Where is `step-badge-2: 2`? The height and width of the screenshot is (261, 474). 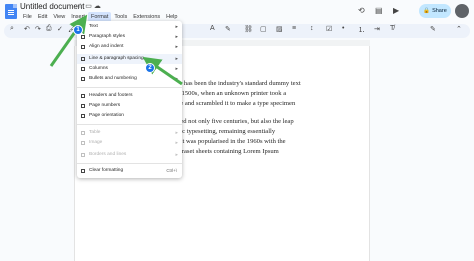
step-badge-2: 2 is located at coordinates (150, 68).